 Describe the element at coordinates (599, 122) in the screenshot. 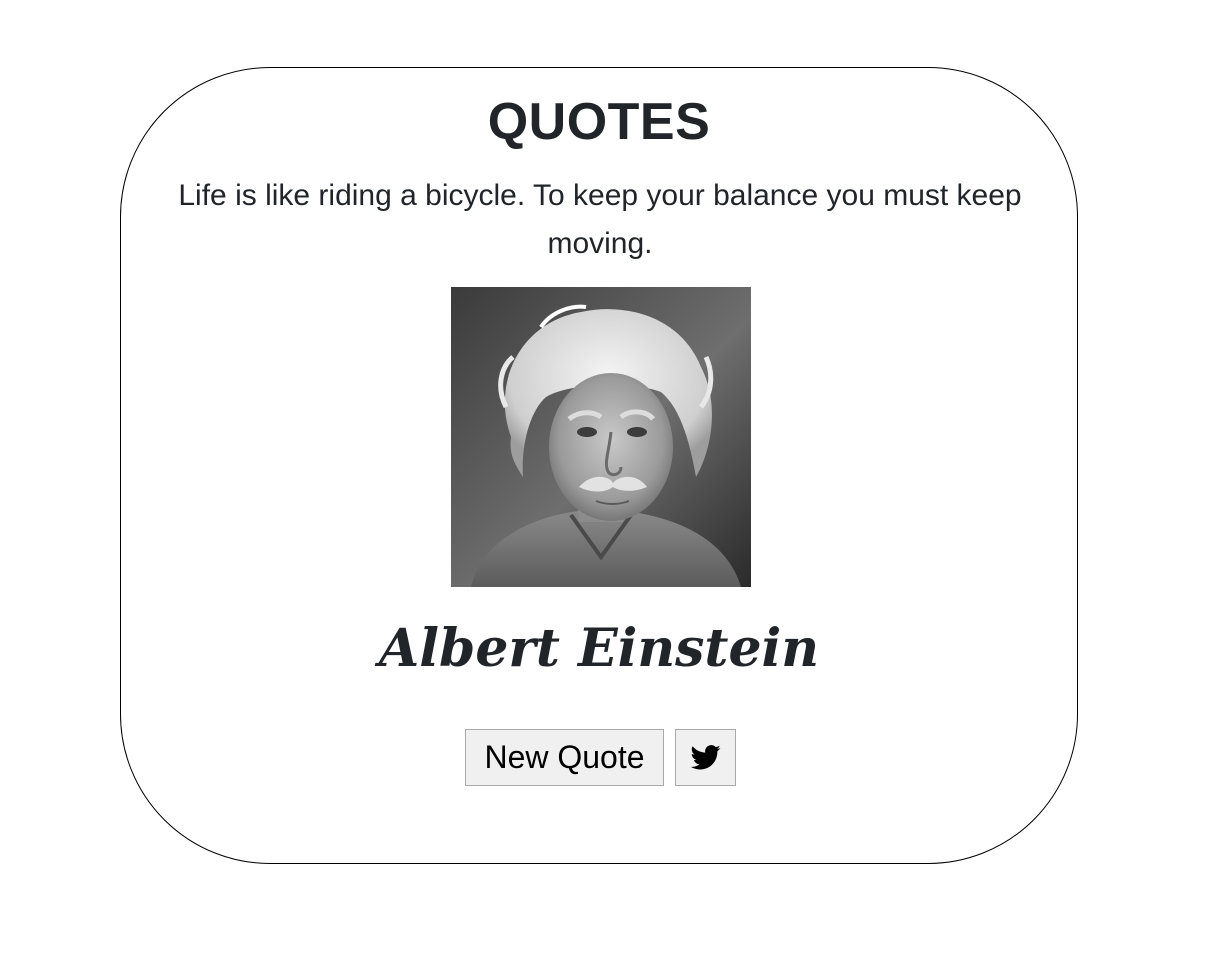

I see `page-title: QUOTES` at that location.